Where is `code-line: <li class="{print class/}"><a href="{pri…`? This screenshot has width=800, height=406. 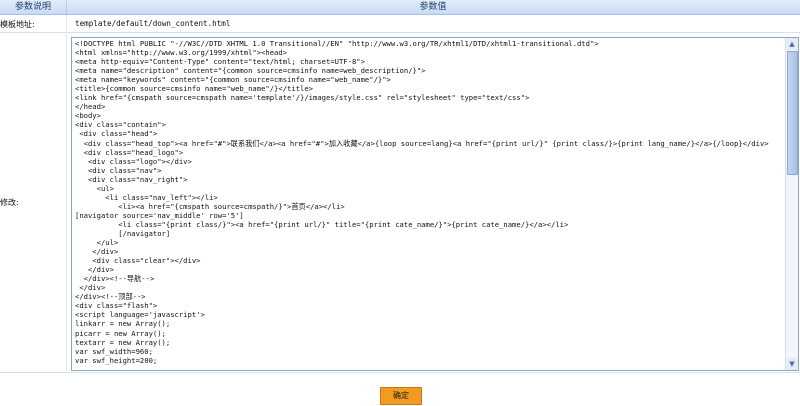
code-line: <li class="{print class/}"><a href="{pri… is located at coordinates (322, 224).